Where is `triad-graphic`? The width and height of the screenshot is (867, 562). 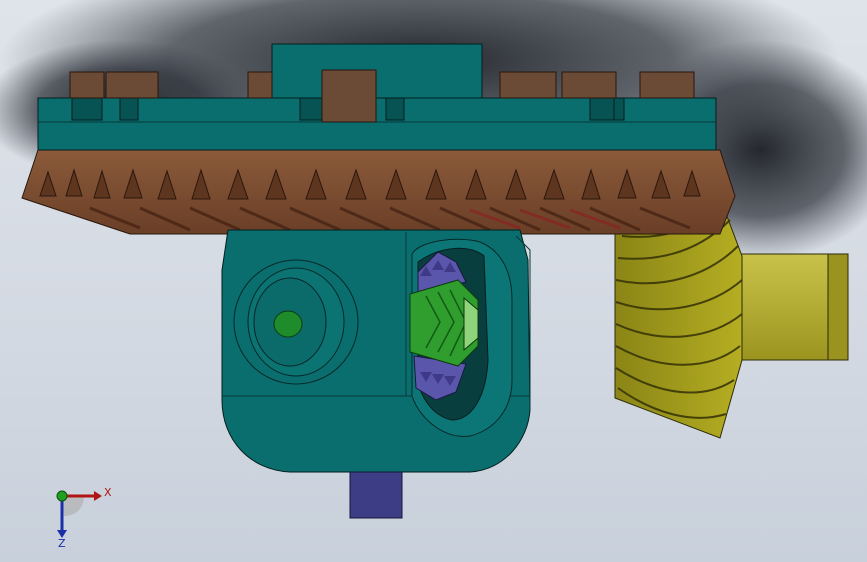 triad-graphic is located at coordinates (79, 514).